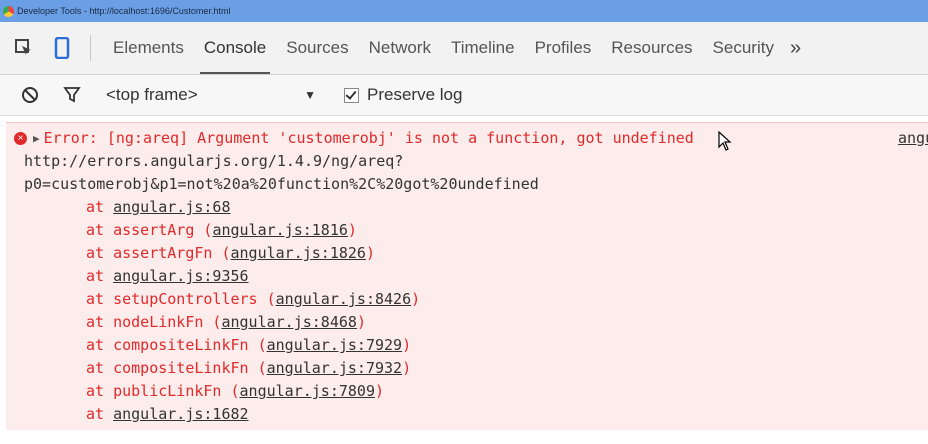 The width and height of the screenshot is (928, 444). Describe the element at coordinates (415, 94) in the screenshot. I see `preserve-log-label: Preserve log` at that location.